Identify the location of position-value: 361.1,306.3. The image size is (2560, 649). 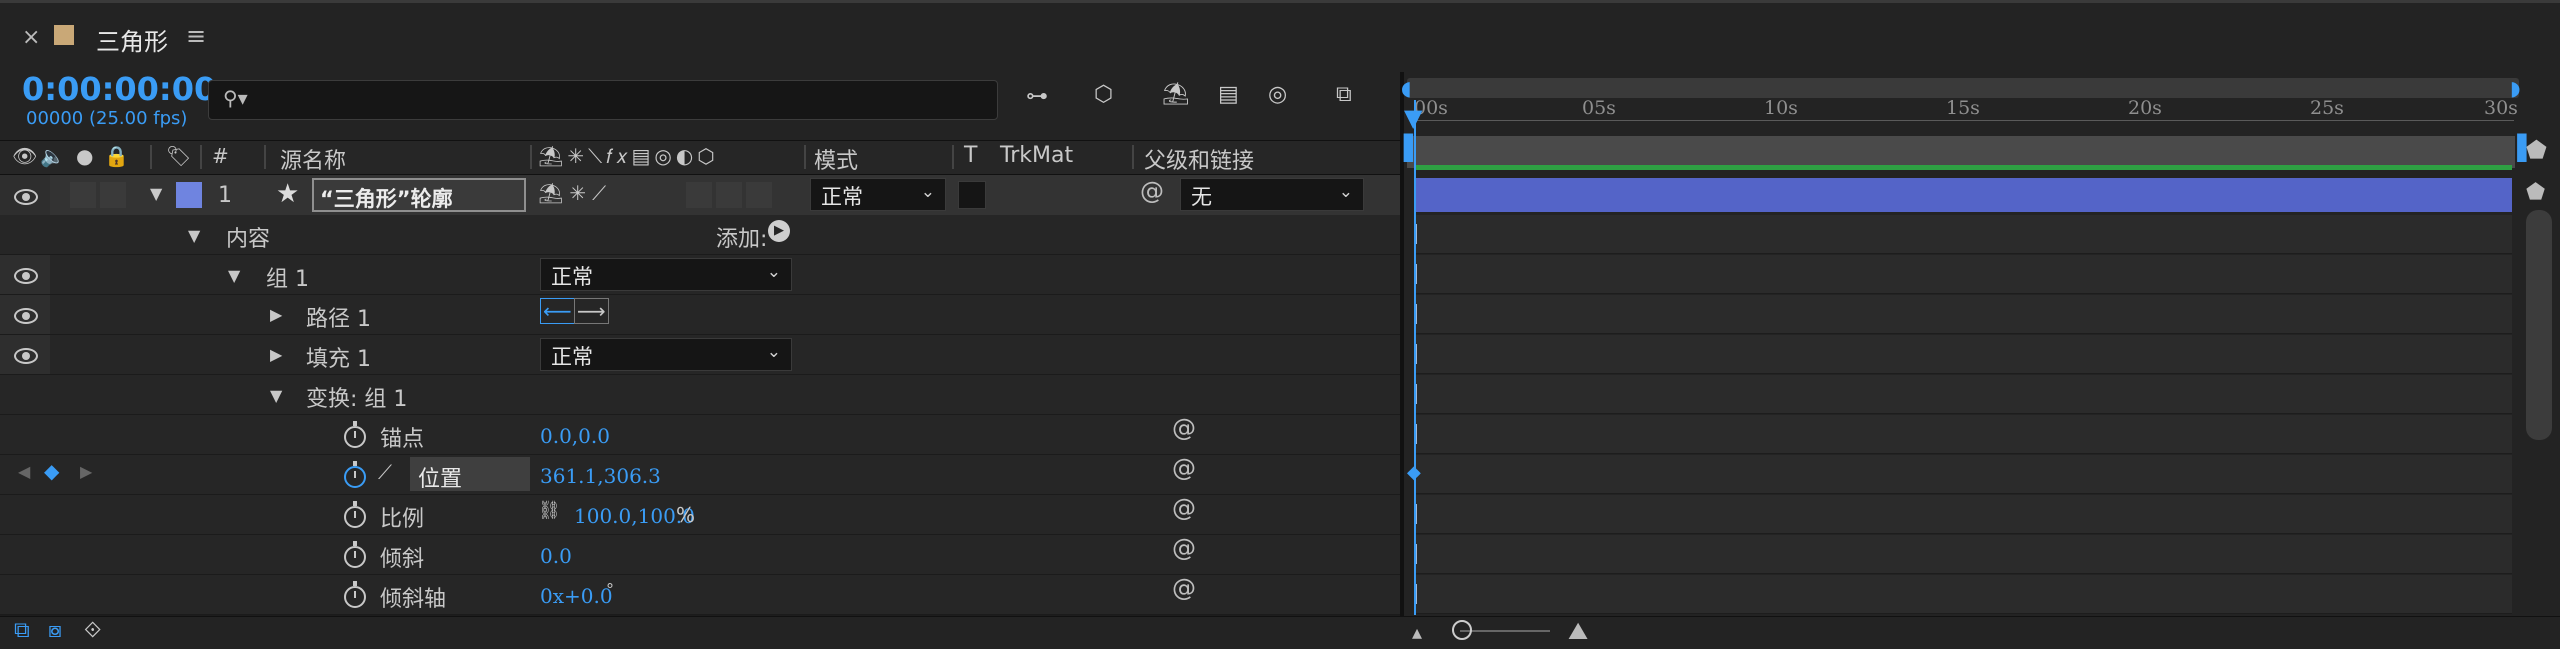
(600, 476).